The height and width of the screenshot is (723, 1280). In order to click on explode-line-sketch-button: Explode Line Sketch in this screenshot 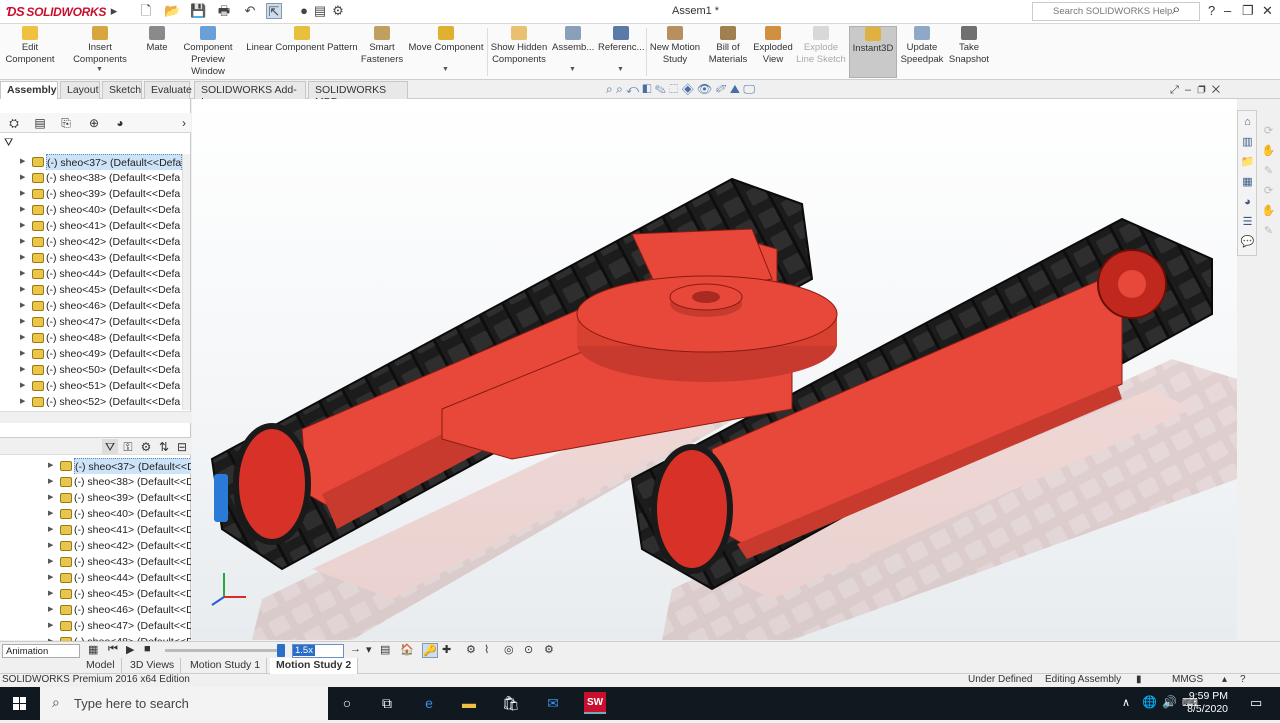, I will do `click(821, 46)`.